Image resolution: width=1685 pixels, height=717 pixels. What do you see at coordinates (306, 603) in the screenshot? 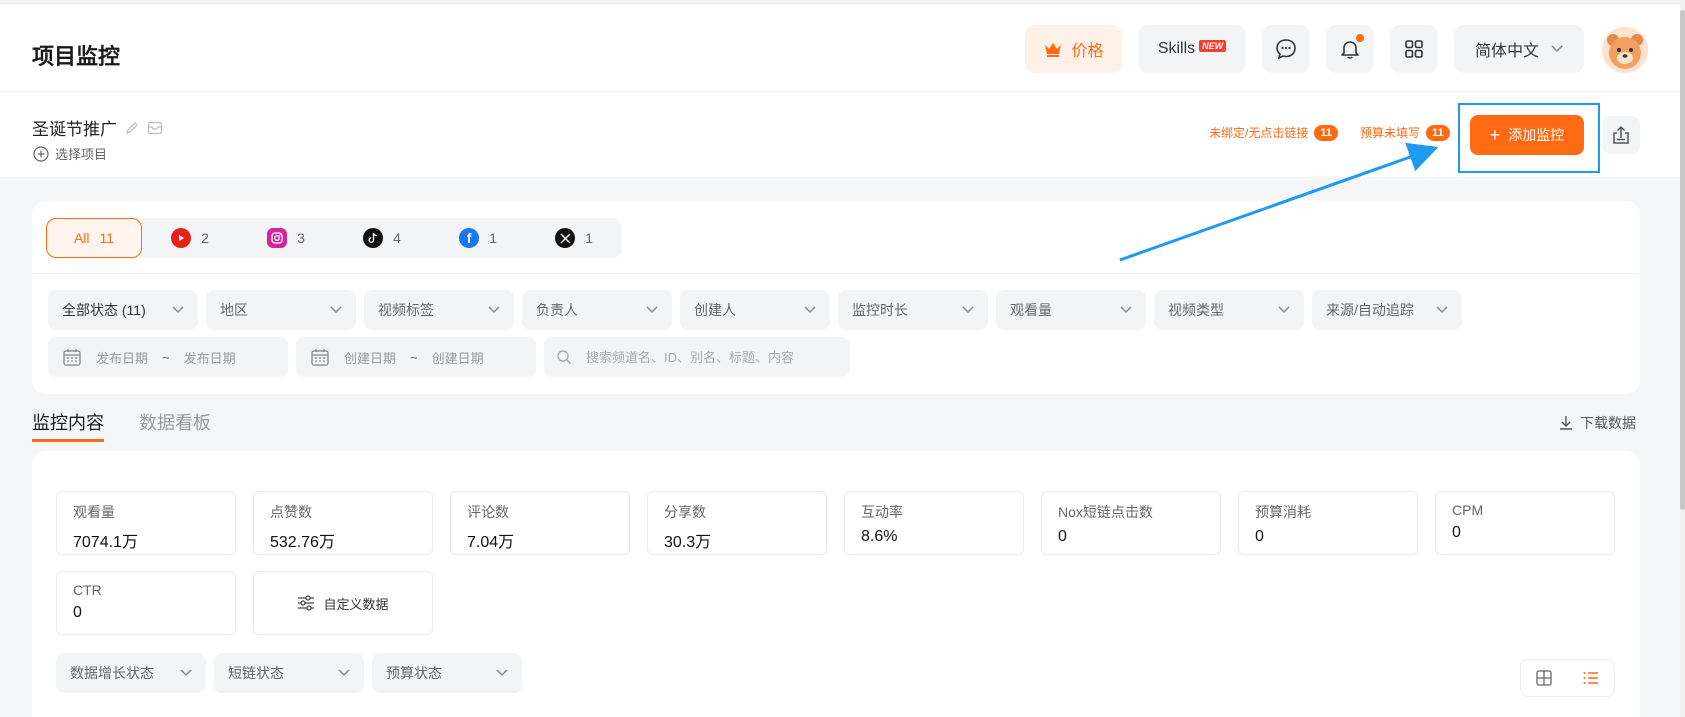
I see `sliders-icon` at bounding box center [306, 603].